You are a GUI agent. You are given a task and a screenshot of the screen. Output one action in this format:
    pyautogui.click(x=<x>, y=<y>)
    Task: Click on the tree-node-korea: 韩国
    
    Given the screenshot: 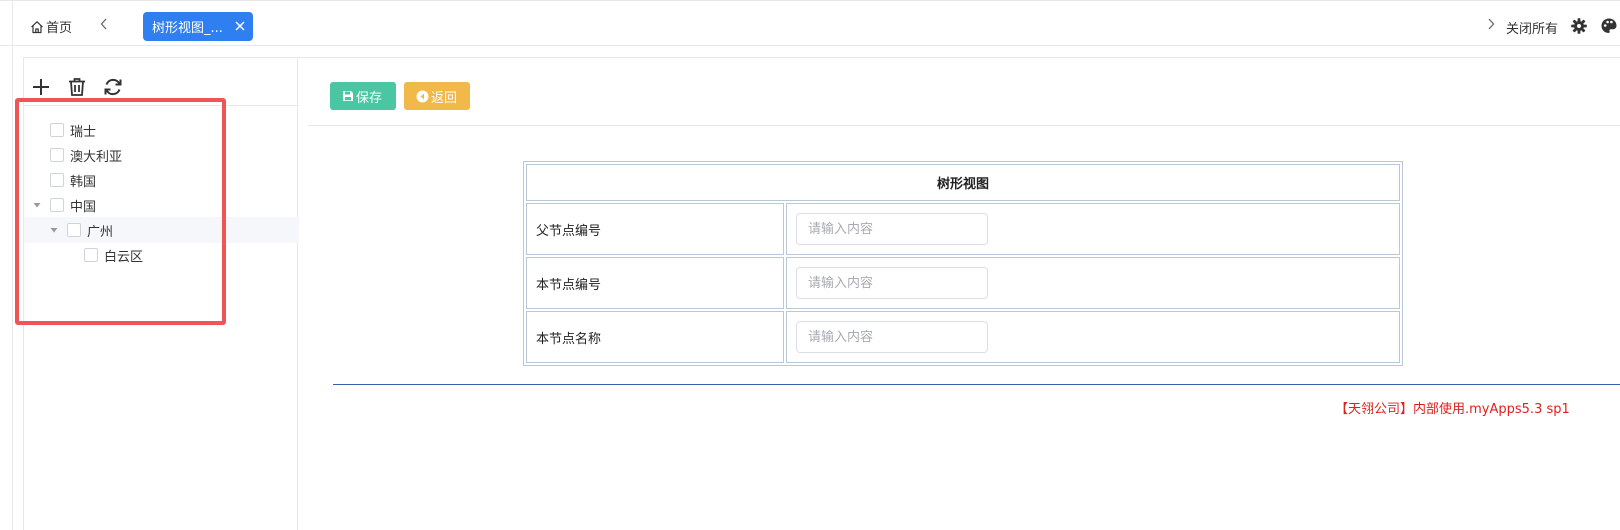 What is the action you would take?
    pyautogui.click(x=161, y=180)
    